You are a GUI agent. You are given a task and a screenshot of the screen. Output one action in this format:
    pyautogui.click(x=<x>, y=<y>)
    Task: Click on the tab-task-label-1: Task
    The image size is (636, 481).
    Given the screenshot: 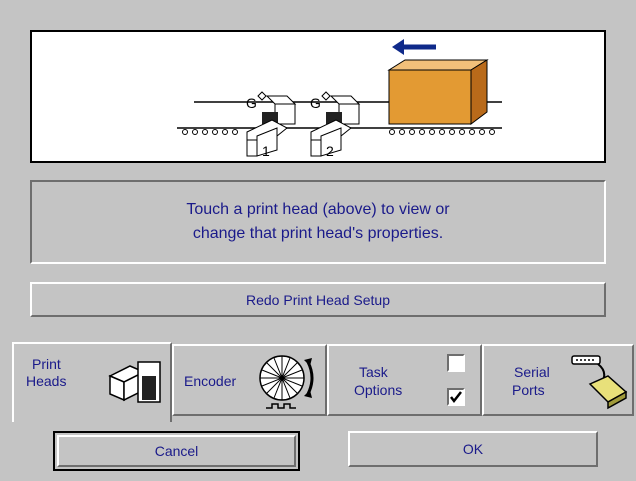 What is the action you would take?
    pyautogui.click(x=373, y=372)
    